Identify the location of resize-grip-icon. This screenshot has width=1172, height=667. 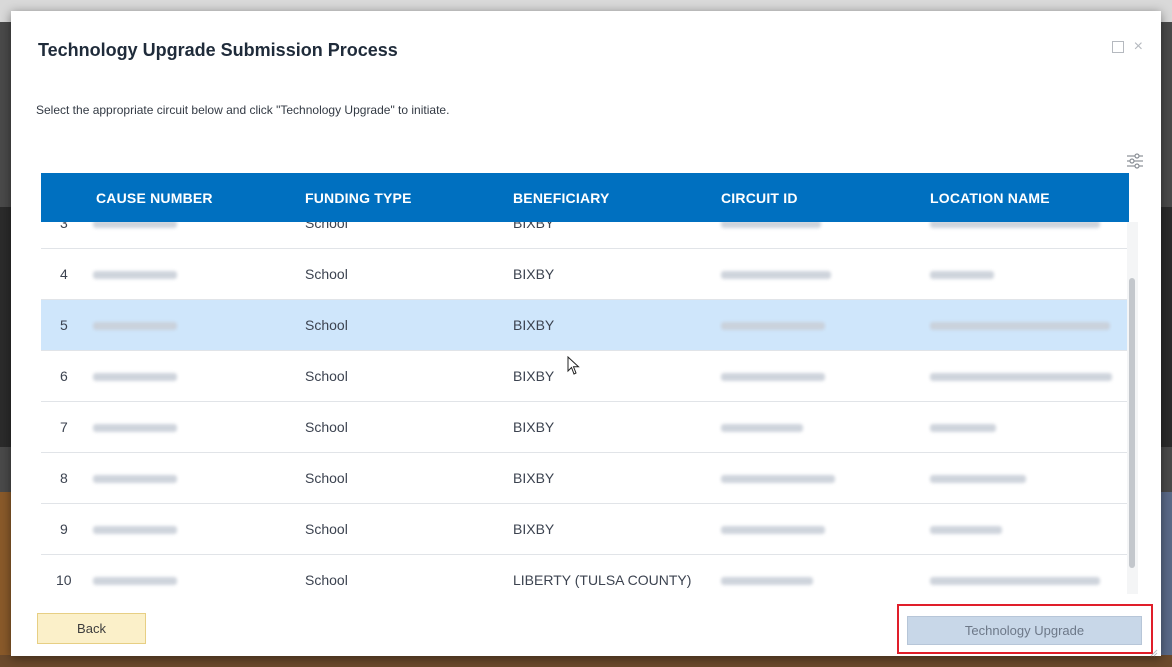
(1153, 650).